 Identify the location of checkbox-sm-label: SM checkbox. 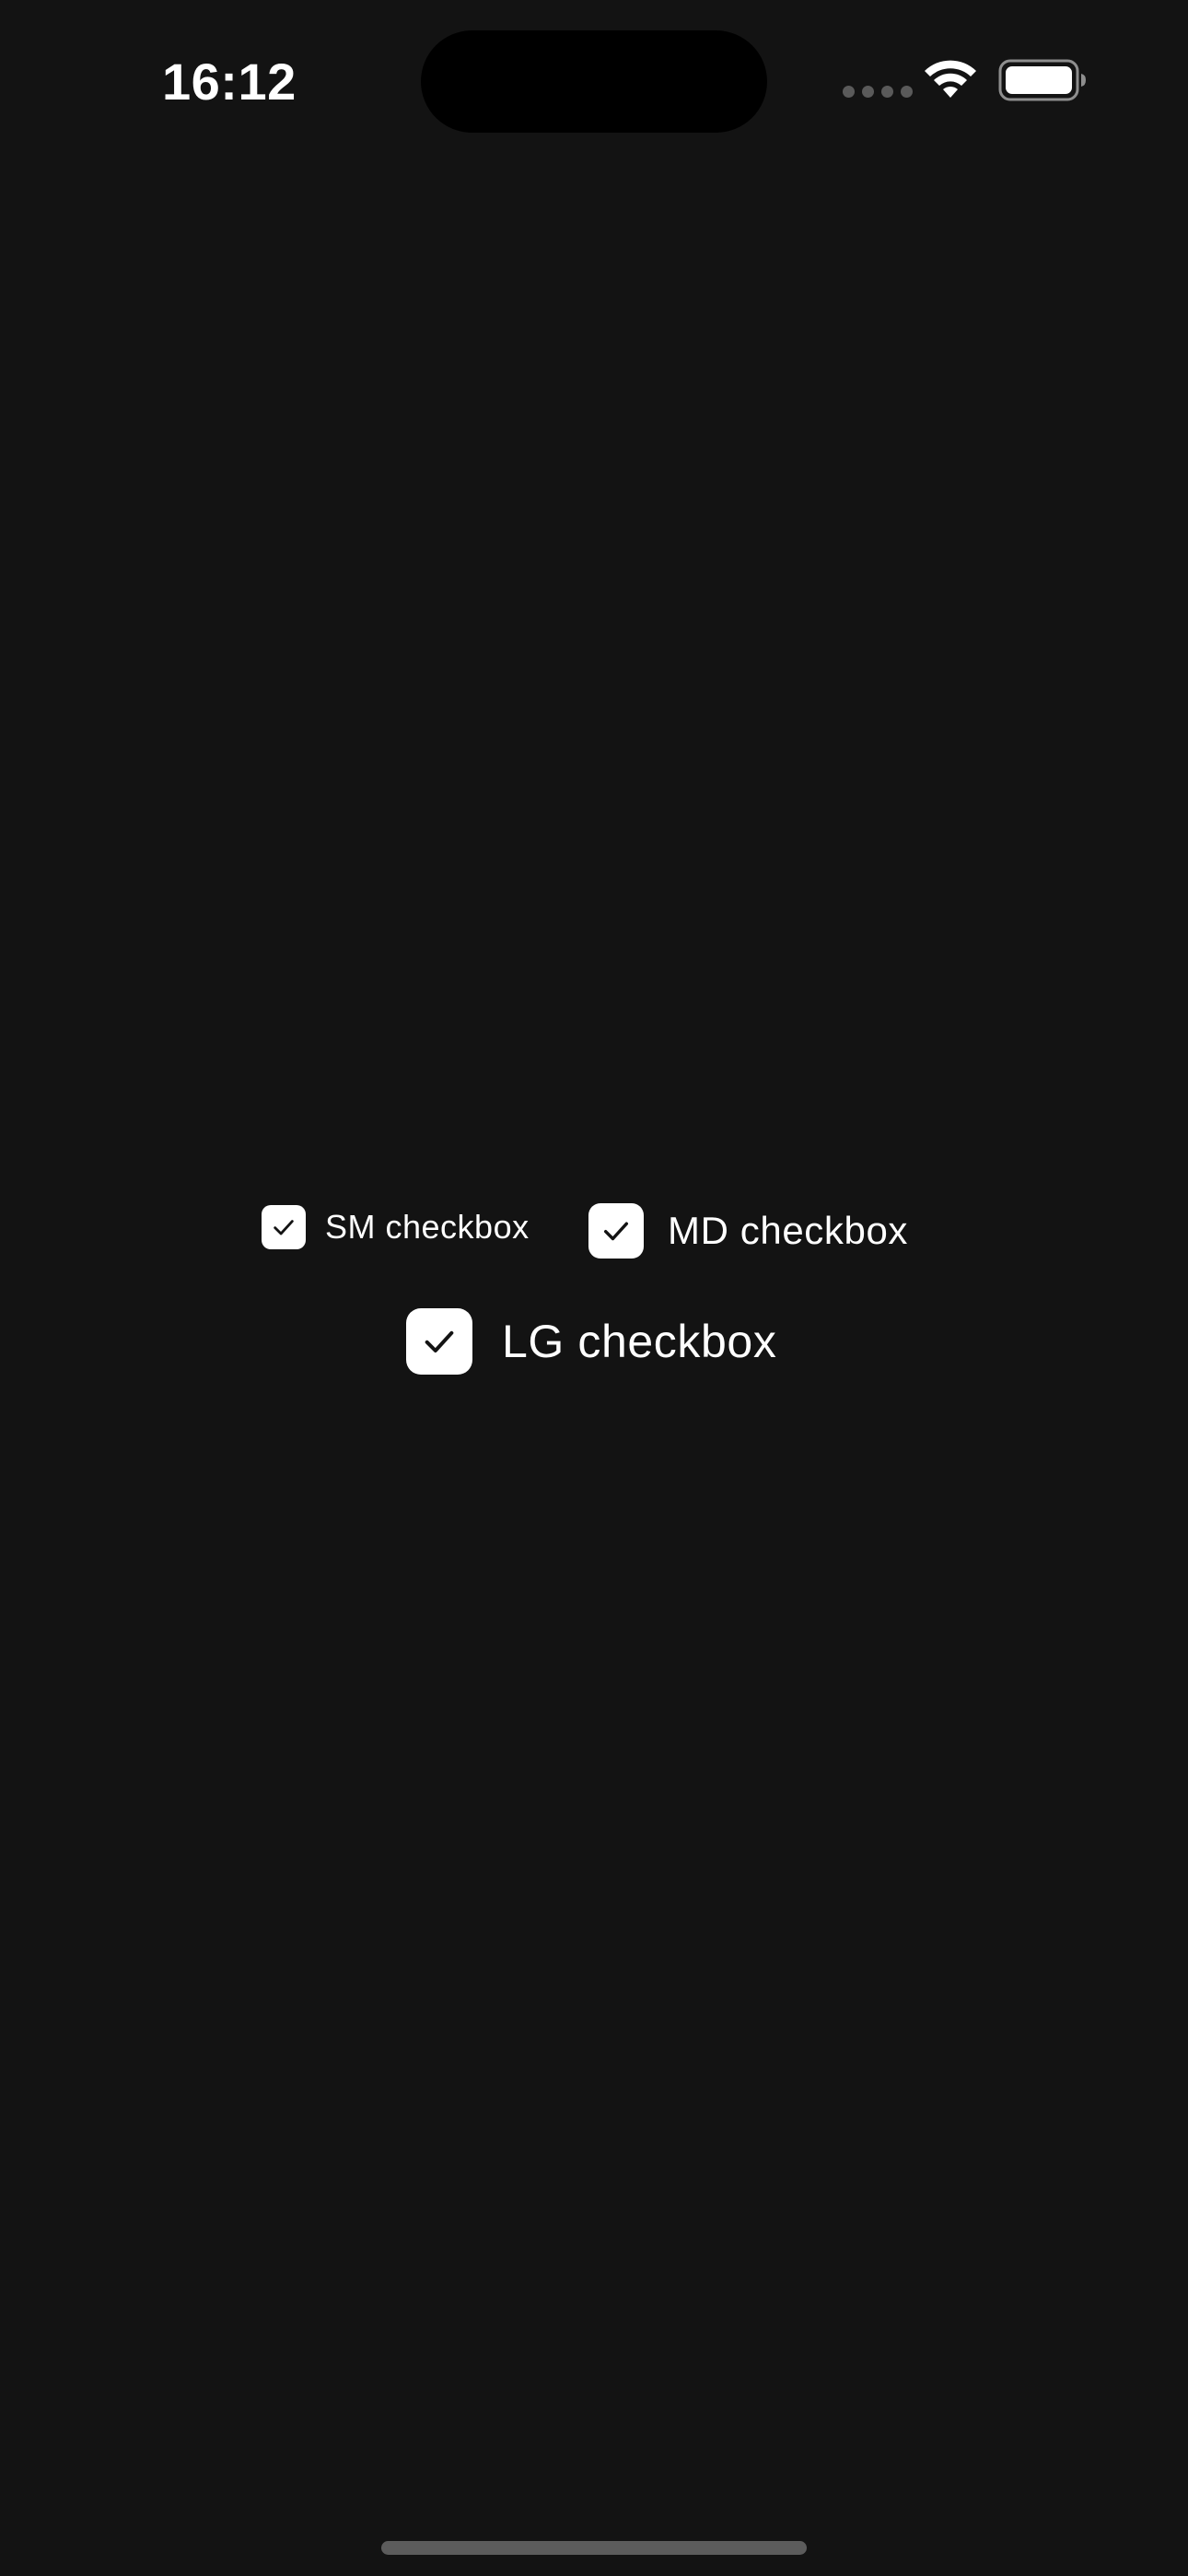
(427, 1227).